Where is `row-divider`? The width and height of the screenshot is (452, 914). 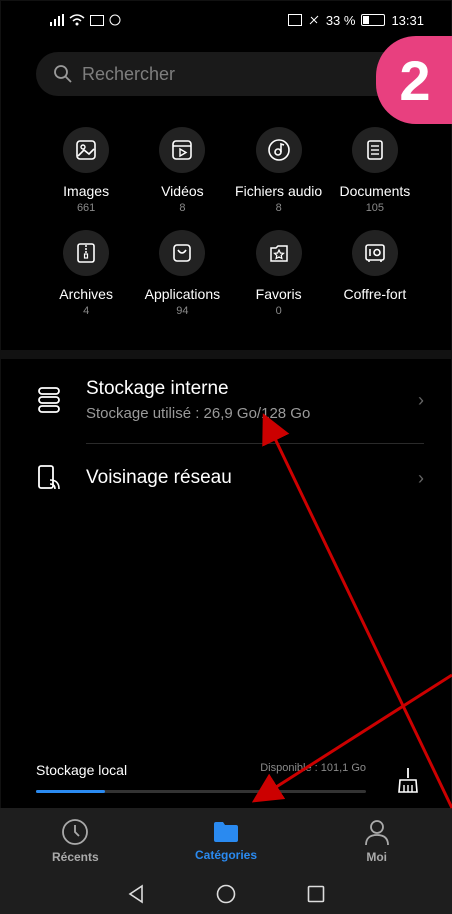
row-divider is located at coordinates (255, 443).